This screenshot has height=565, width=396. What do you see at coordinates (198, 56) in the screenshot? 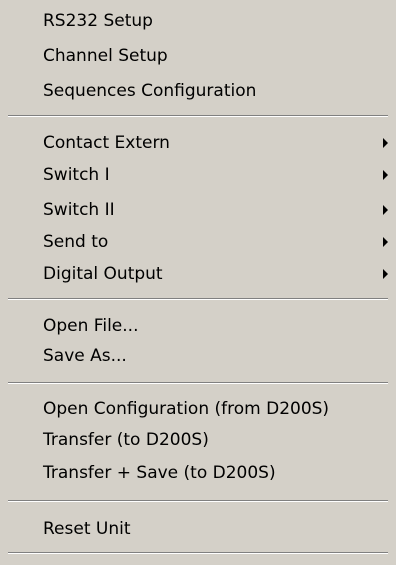
I see `menu-item-channel-setup: Channel Setup` at bounding box center [198, 56].